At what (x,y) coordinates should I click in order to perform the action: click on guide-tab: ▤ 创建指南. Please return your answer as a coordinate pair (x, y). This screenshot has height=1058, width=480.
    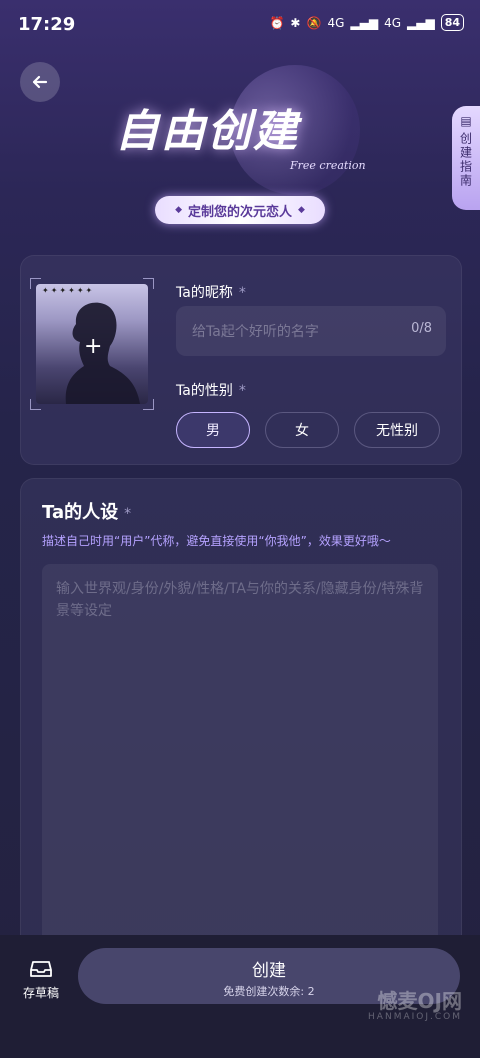
    Looking at the image, I should click on (466, 158).